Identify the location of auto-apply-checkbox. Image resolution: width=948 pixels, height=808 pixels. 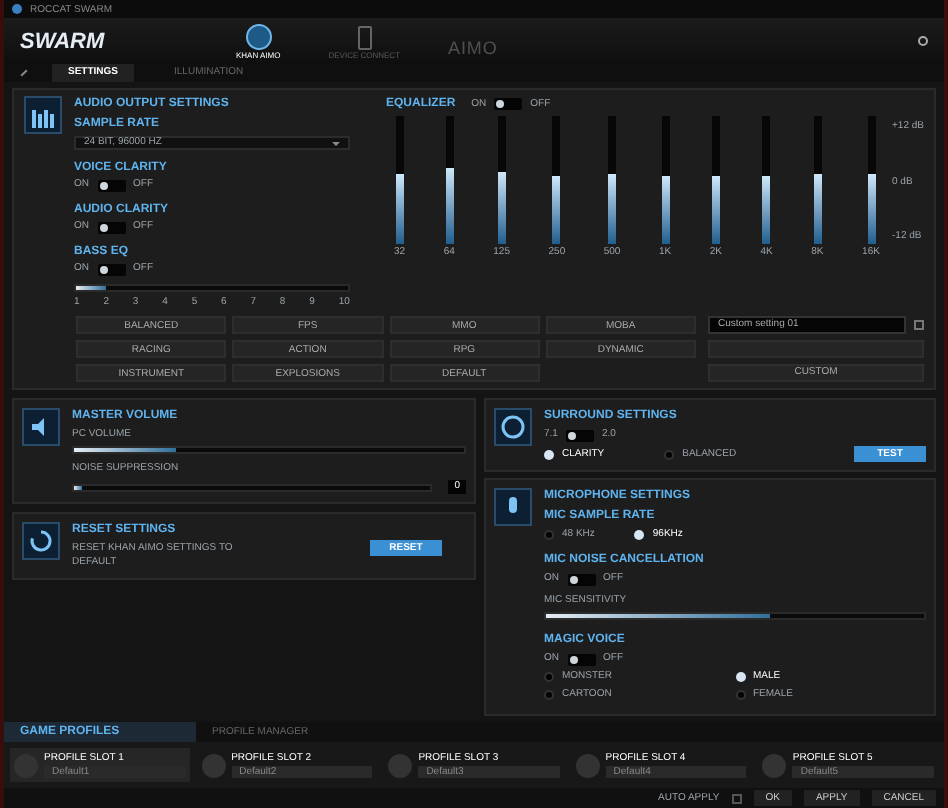
(736, 798).